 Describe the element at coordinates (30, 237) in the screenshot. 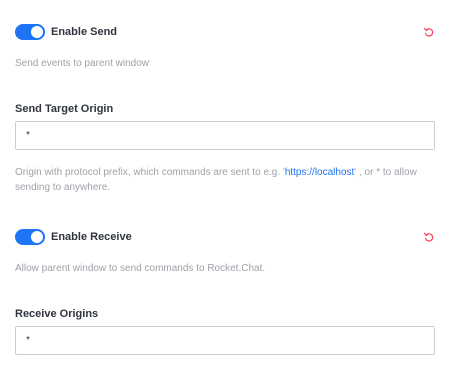

I see `enable-receive-toggle` at that location.